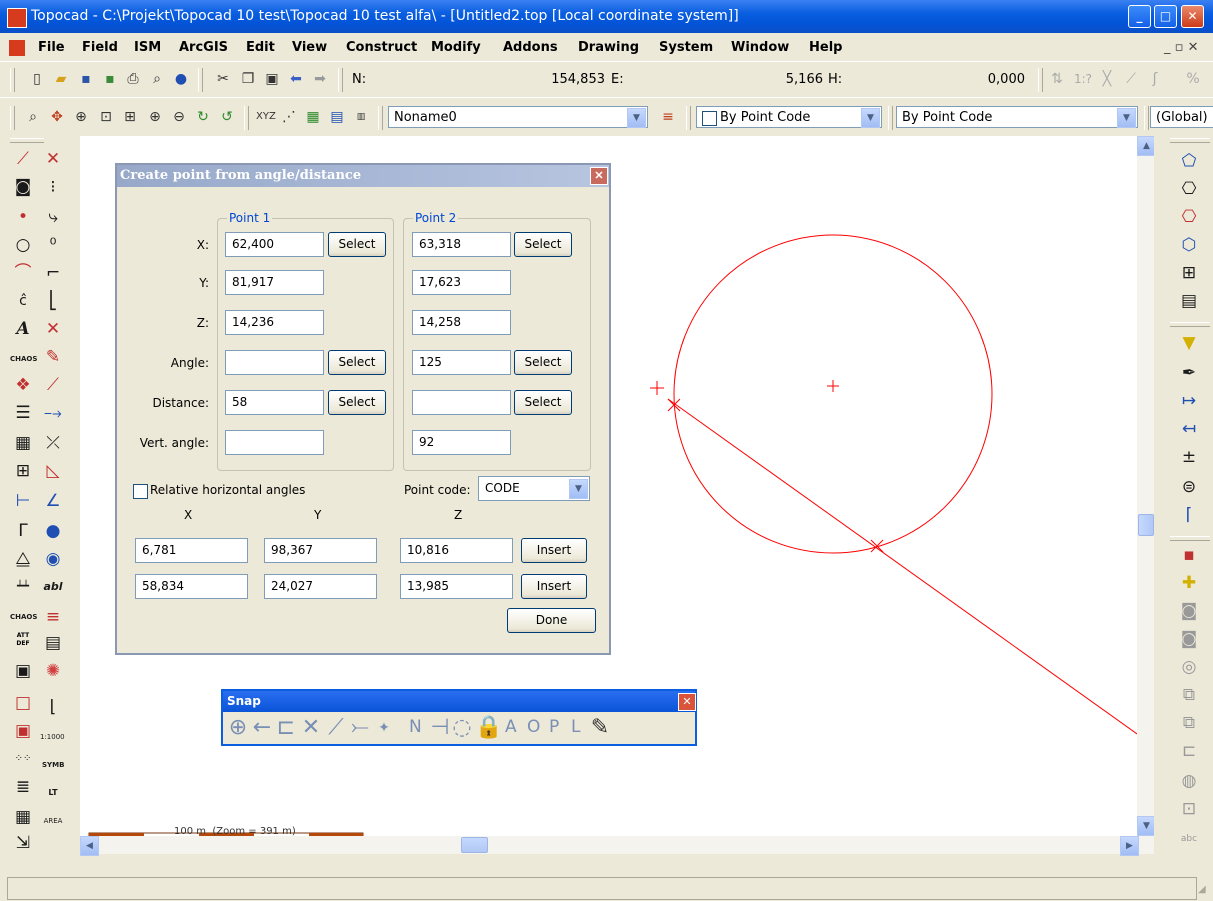  I want to click on zoom-search-icon: ⌕, so click(33, 117).